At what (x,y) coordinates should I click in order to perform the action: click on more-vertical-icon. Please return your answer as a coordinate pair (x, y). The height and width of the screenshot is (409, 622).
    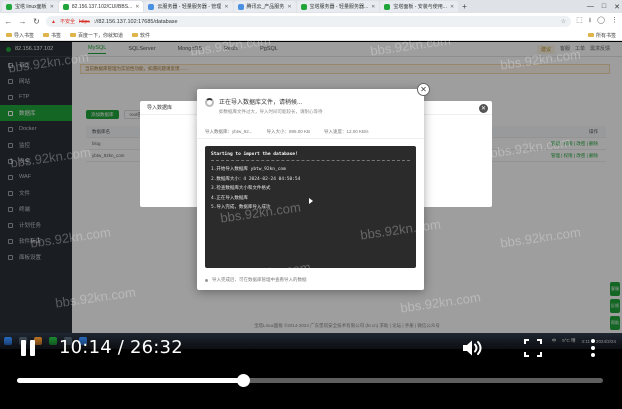
    Looking at the image, I should click on (593, 348).